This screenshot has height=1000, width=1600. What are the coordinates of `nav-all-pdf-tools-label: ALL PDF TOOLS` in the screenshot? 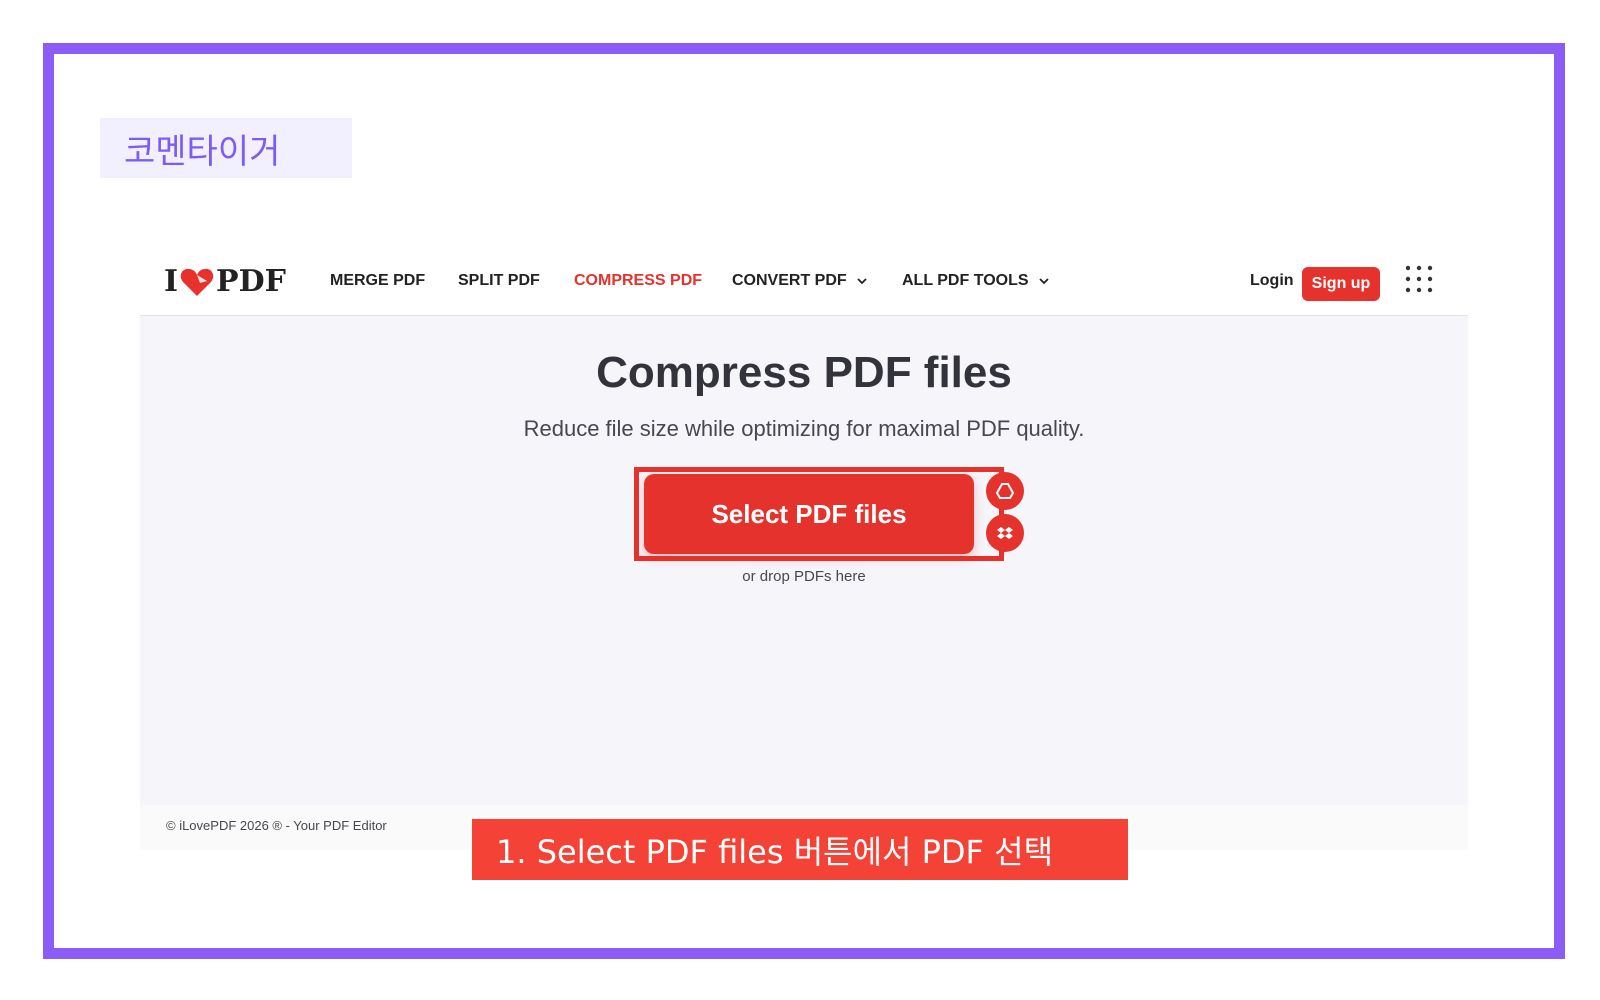 It's located at (965, 280).